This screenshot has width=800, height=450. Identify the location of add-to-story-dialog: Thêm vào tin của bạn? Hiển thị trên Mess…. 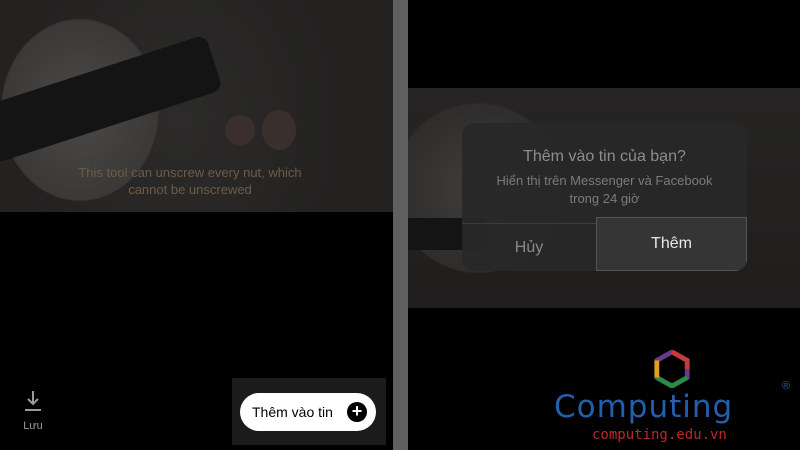
(604, 197).